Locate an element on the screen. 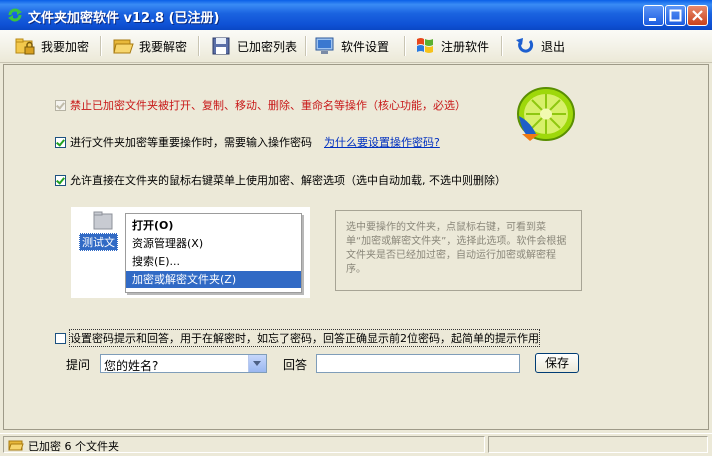  context-menu-checkbox is located at coordinates (60, 180).